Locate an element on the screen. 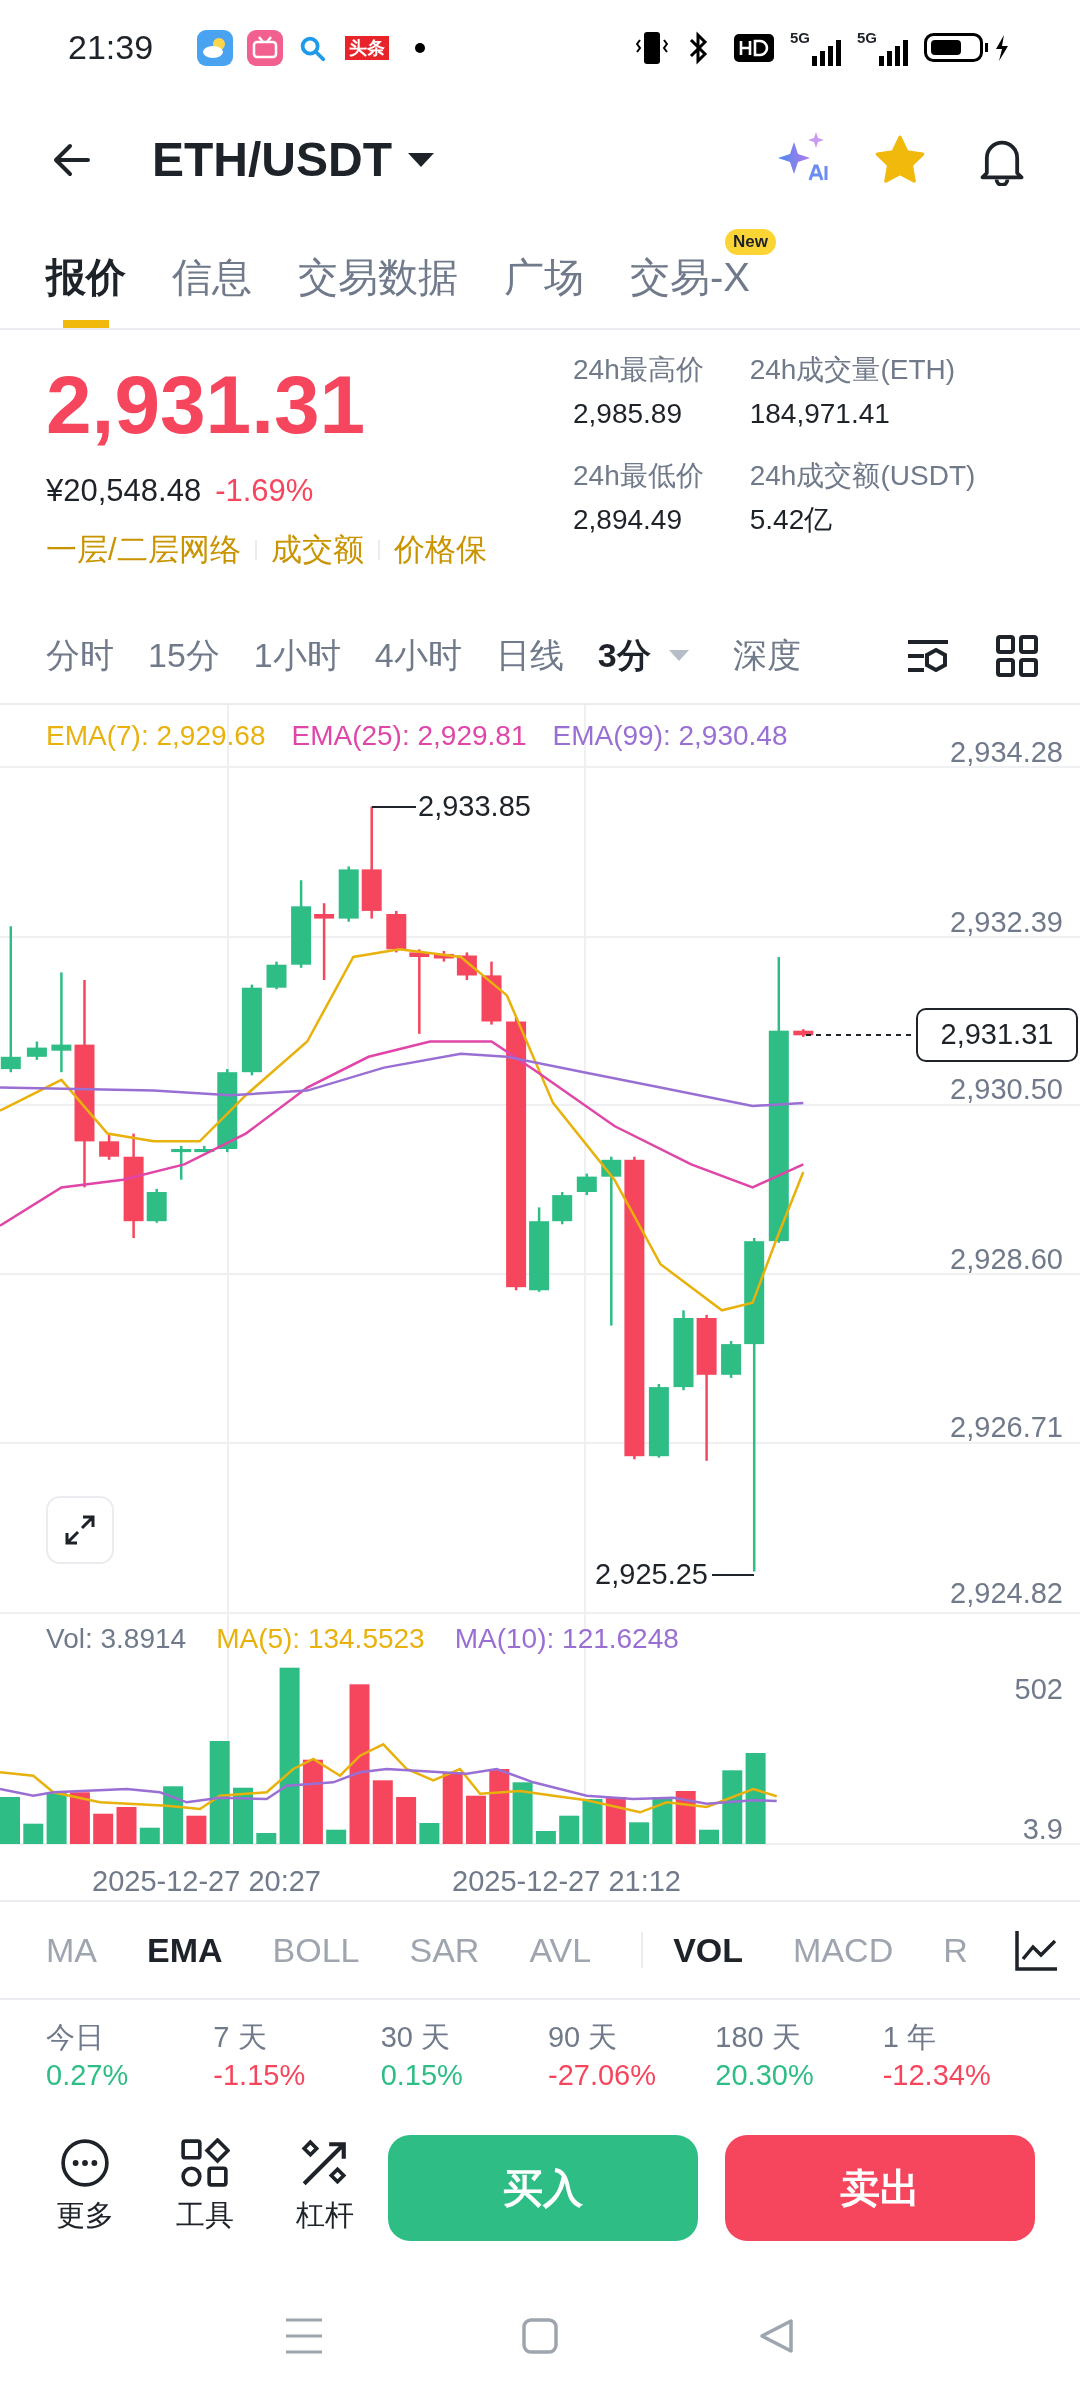 This screenshot has height=2408, width=1080. line-chart-icon is located at coordinates (1036, 1950).